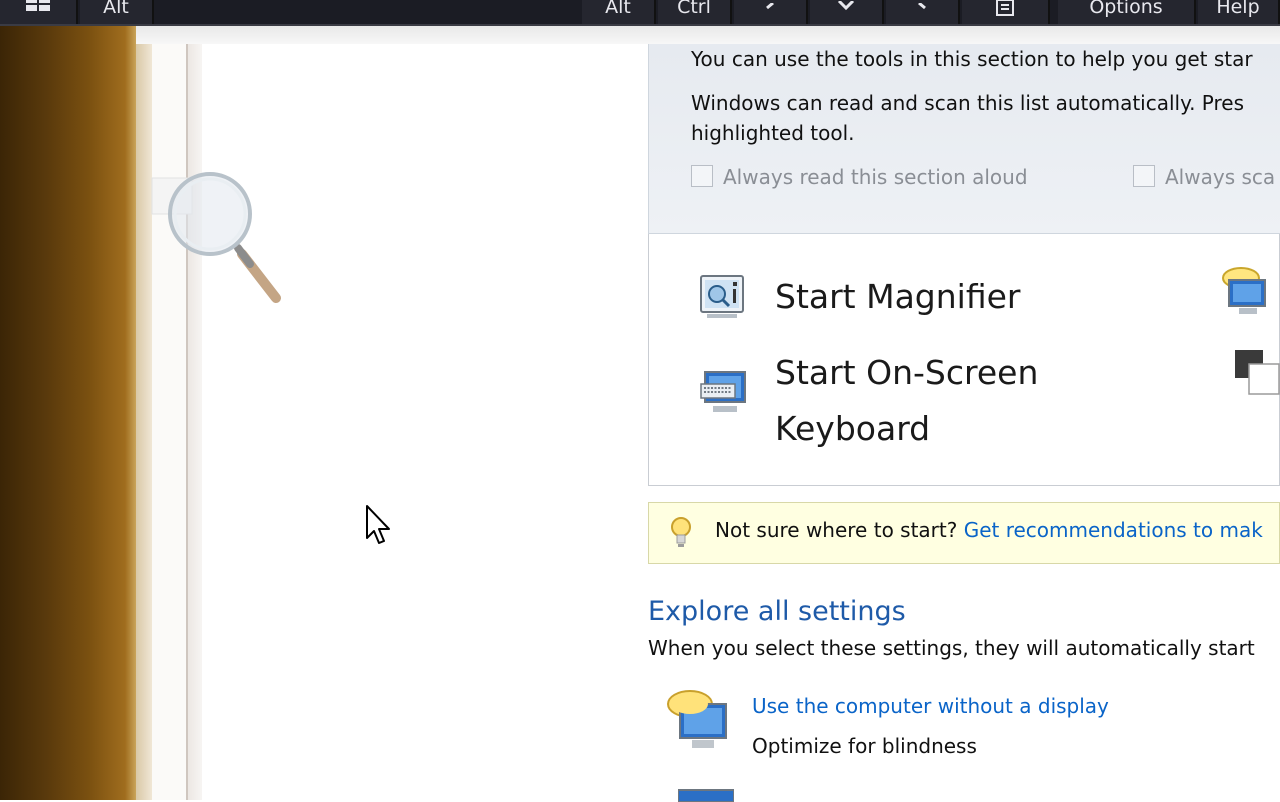  Describe the element at coordinates (702, 176) in the screenshot. I see `read-aloud-checkbox` at that location.